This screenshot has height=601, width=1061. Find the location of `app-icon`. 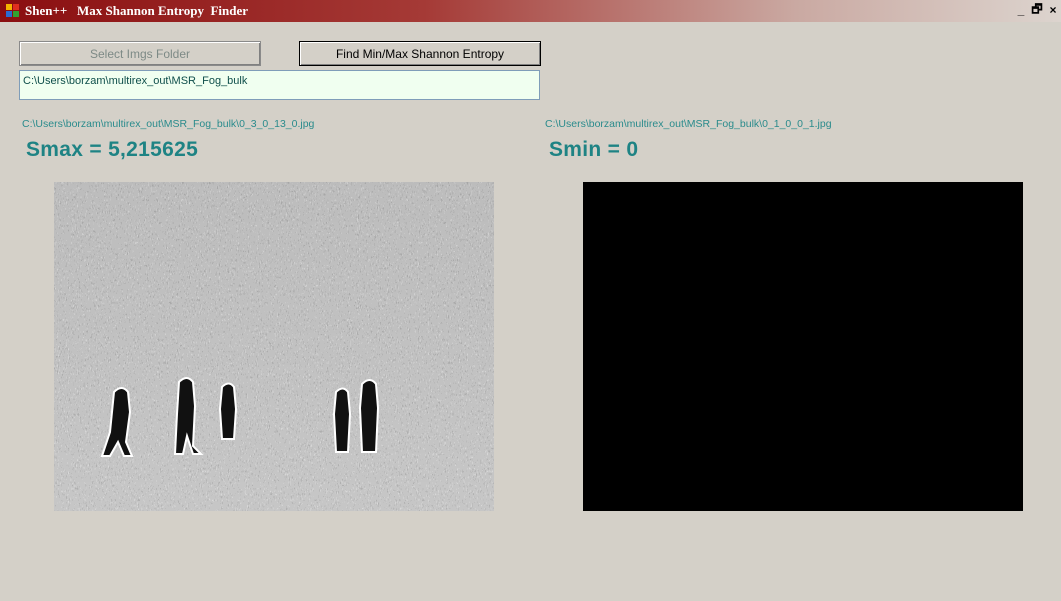

app-icon is located at coordinates (12, 10).